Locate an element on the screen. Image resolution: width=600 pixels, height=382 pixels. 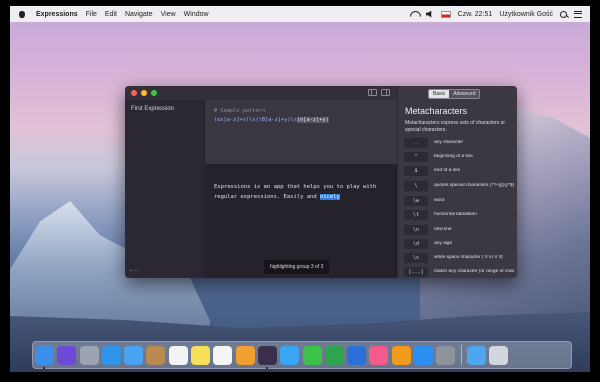
metachar-row: \t horizontal tabulation is located at coordinates (459, 214).